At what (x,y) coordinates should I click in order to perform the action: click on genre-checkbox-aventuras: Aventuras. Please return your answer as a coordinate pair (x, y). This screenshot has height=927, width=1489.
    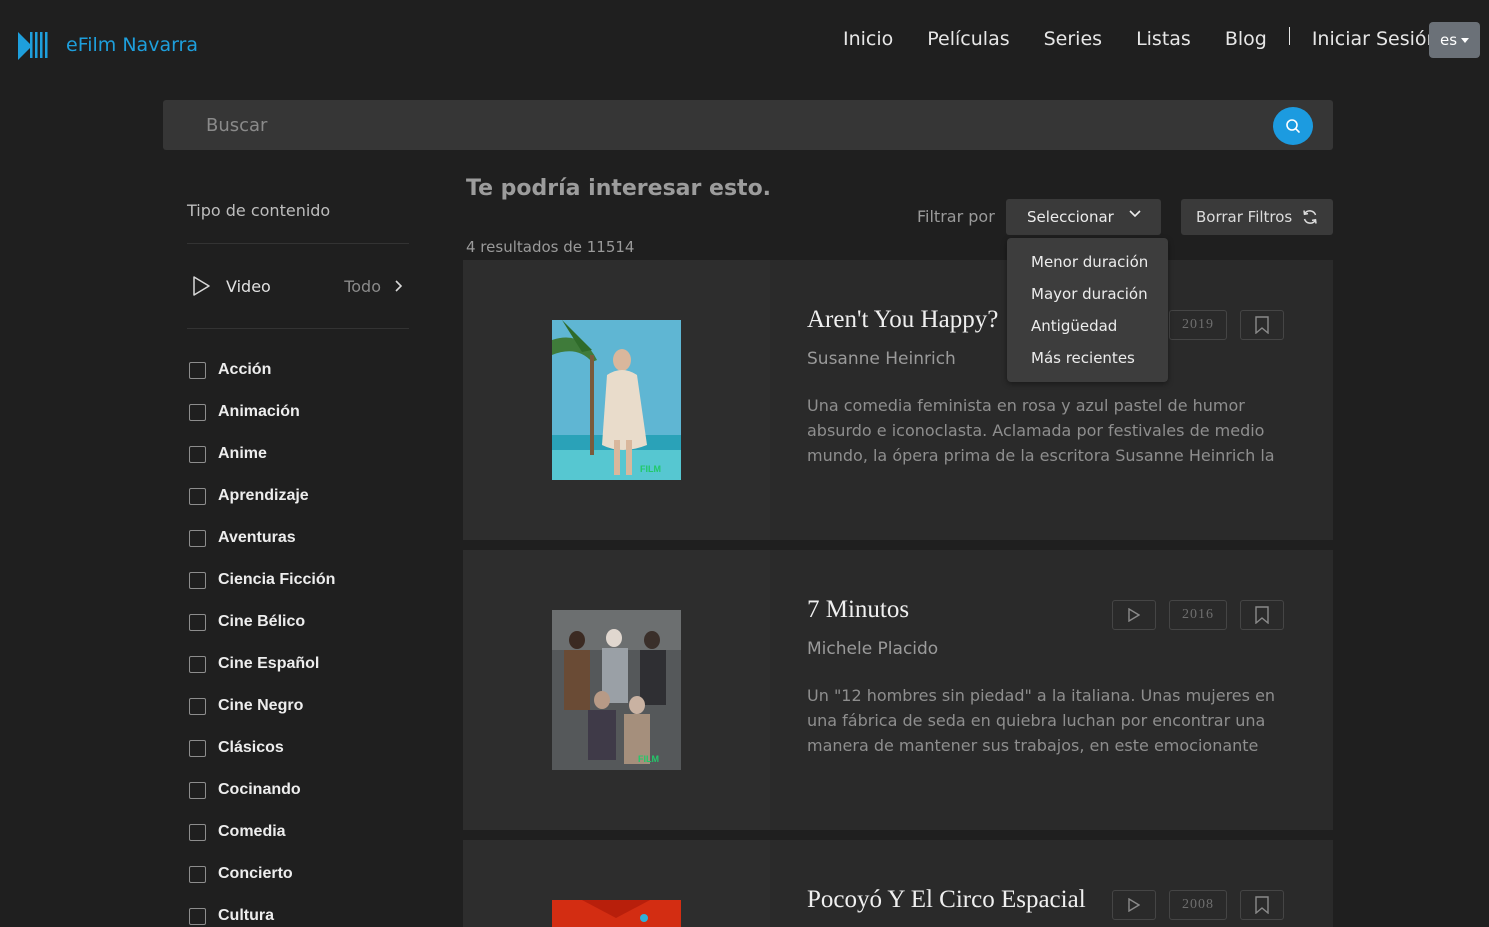
    Looking at the image, I should click on (298, 538).